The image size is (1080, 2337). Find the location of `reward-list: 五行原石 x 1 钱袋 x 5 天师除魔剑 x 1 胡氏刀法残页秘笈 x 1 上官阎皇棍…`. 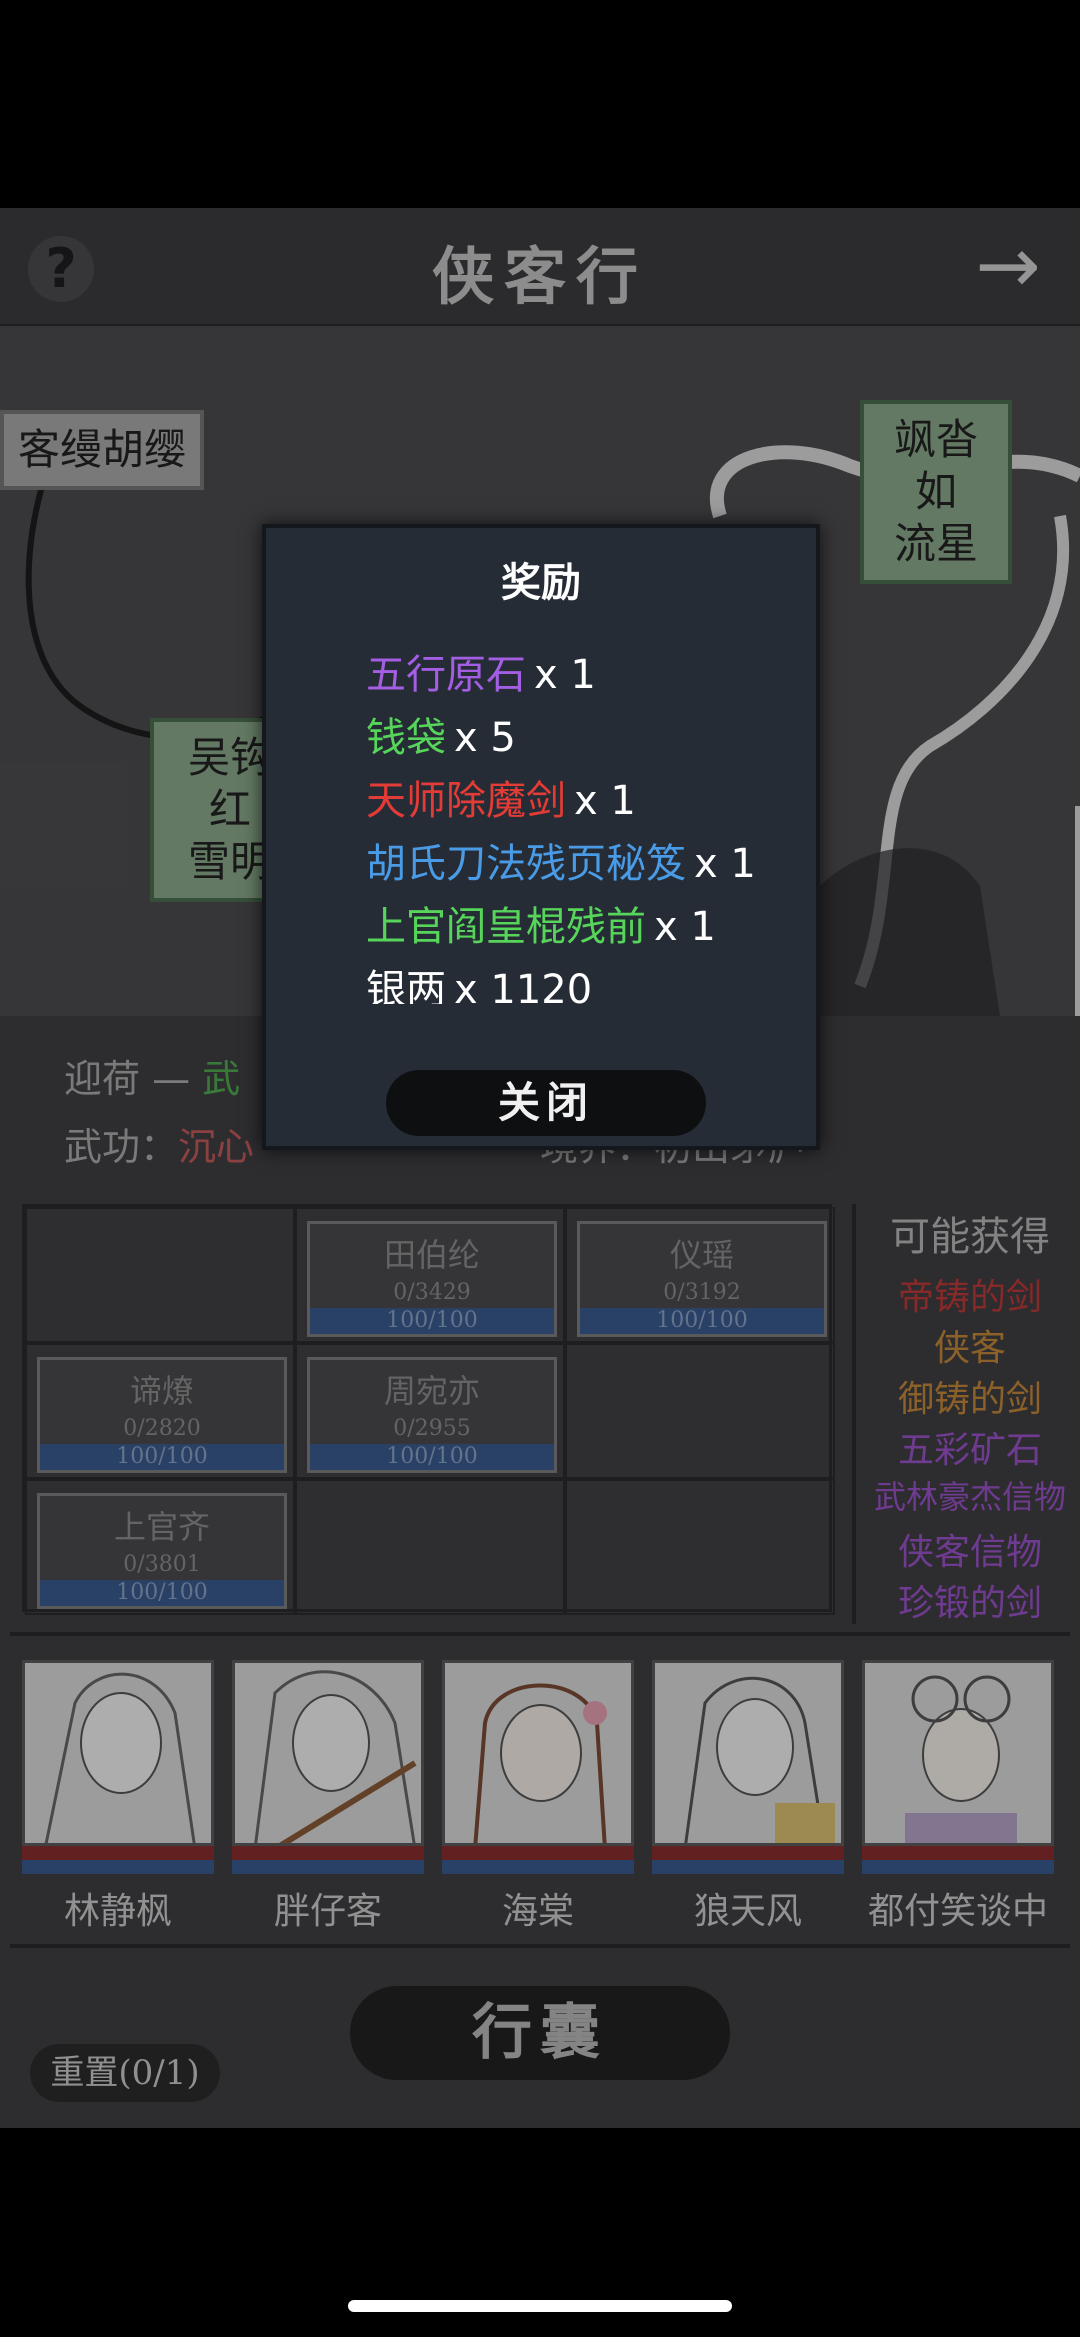

reward-list: 五行原石 x 1 钱袋 x 5 天师除魔剑 x 1 胡氏刀法残页秘笈 x 1 上官阎皇棍… is located at coordinates (586, 824).